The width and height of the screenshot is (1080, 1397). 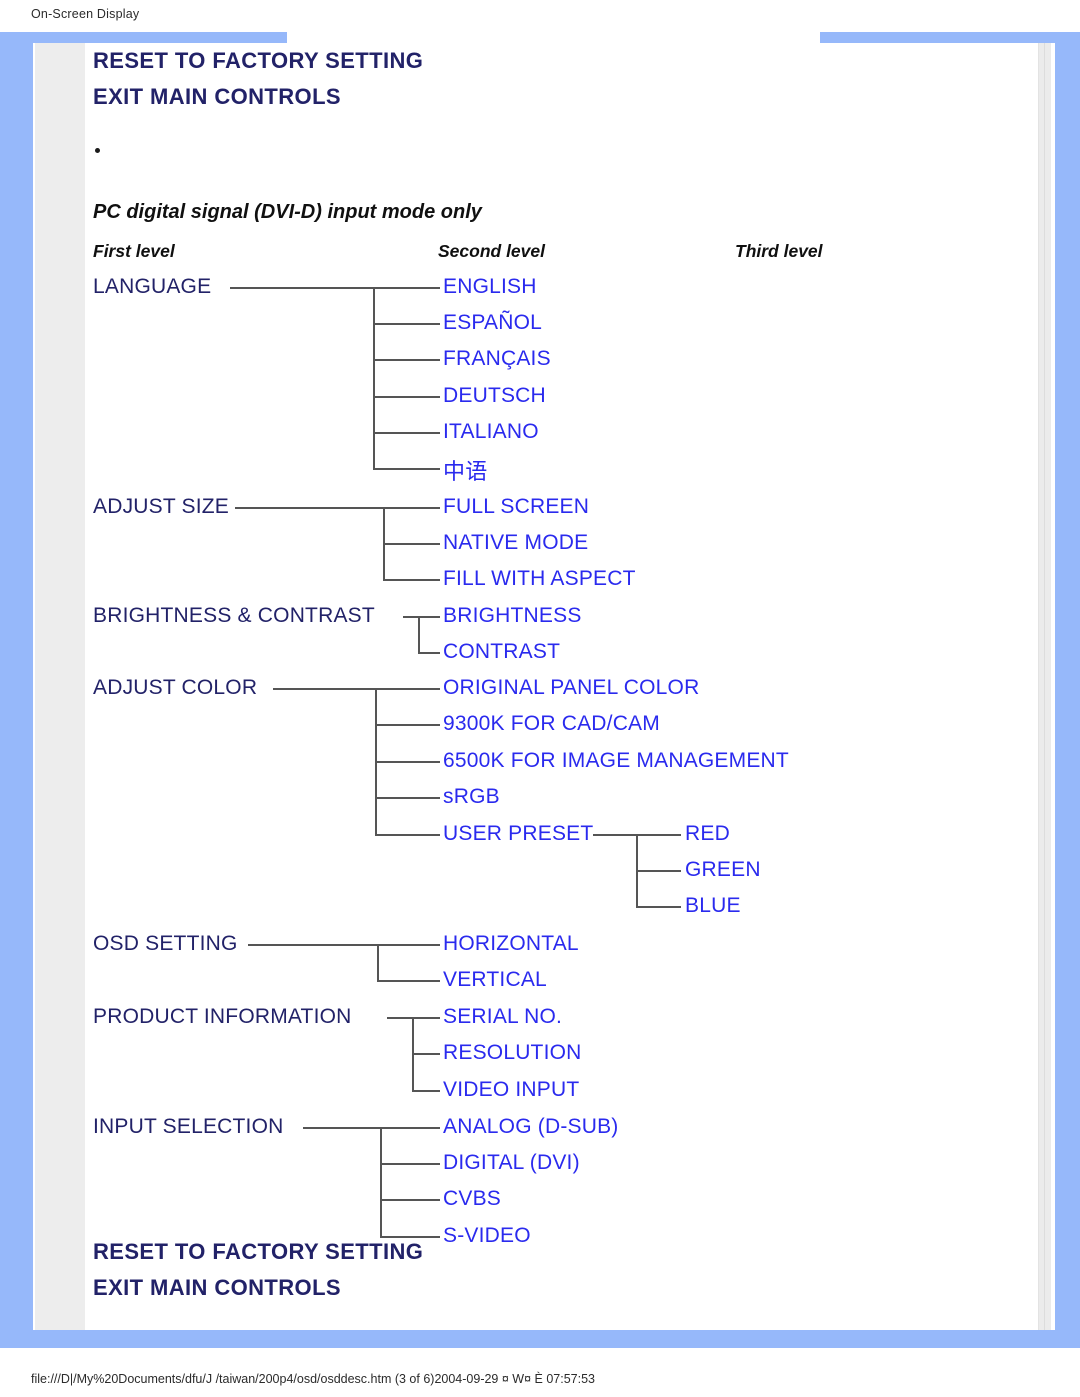 I want to click on menu-item-srgb: sRGB, so click(x=471, y=797).